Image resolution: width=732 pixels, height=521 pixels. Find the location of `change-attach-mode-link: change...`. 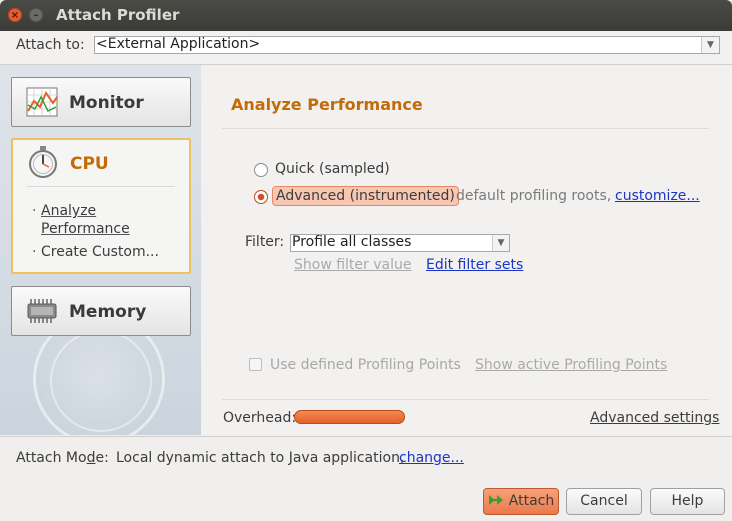

change-attach-mode-link: change... is located at coordinates (431, 458).